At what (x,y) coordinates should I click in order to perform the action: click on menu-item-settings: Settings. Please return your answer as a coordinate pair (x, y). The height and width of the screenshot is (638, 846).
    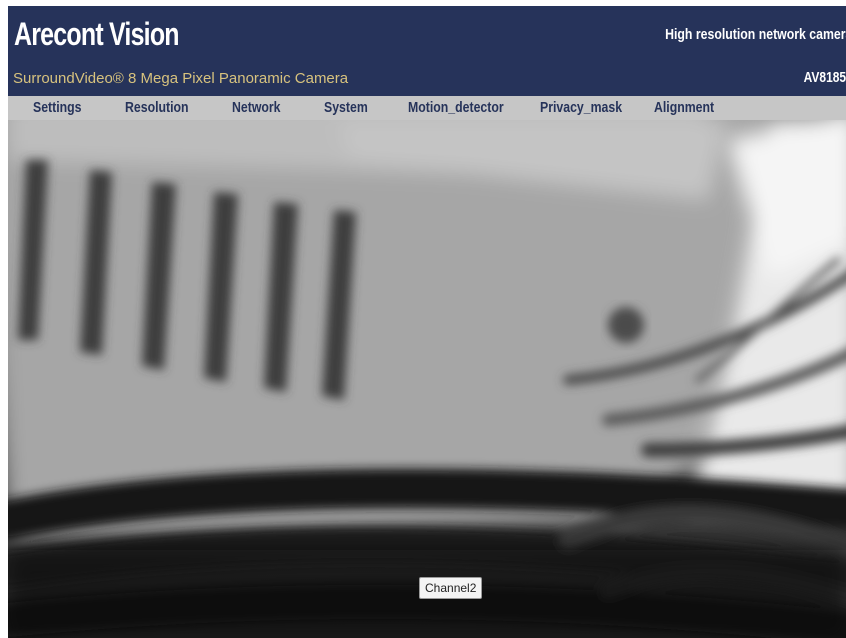
    Looking at the image, I should click on (57, 107).